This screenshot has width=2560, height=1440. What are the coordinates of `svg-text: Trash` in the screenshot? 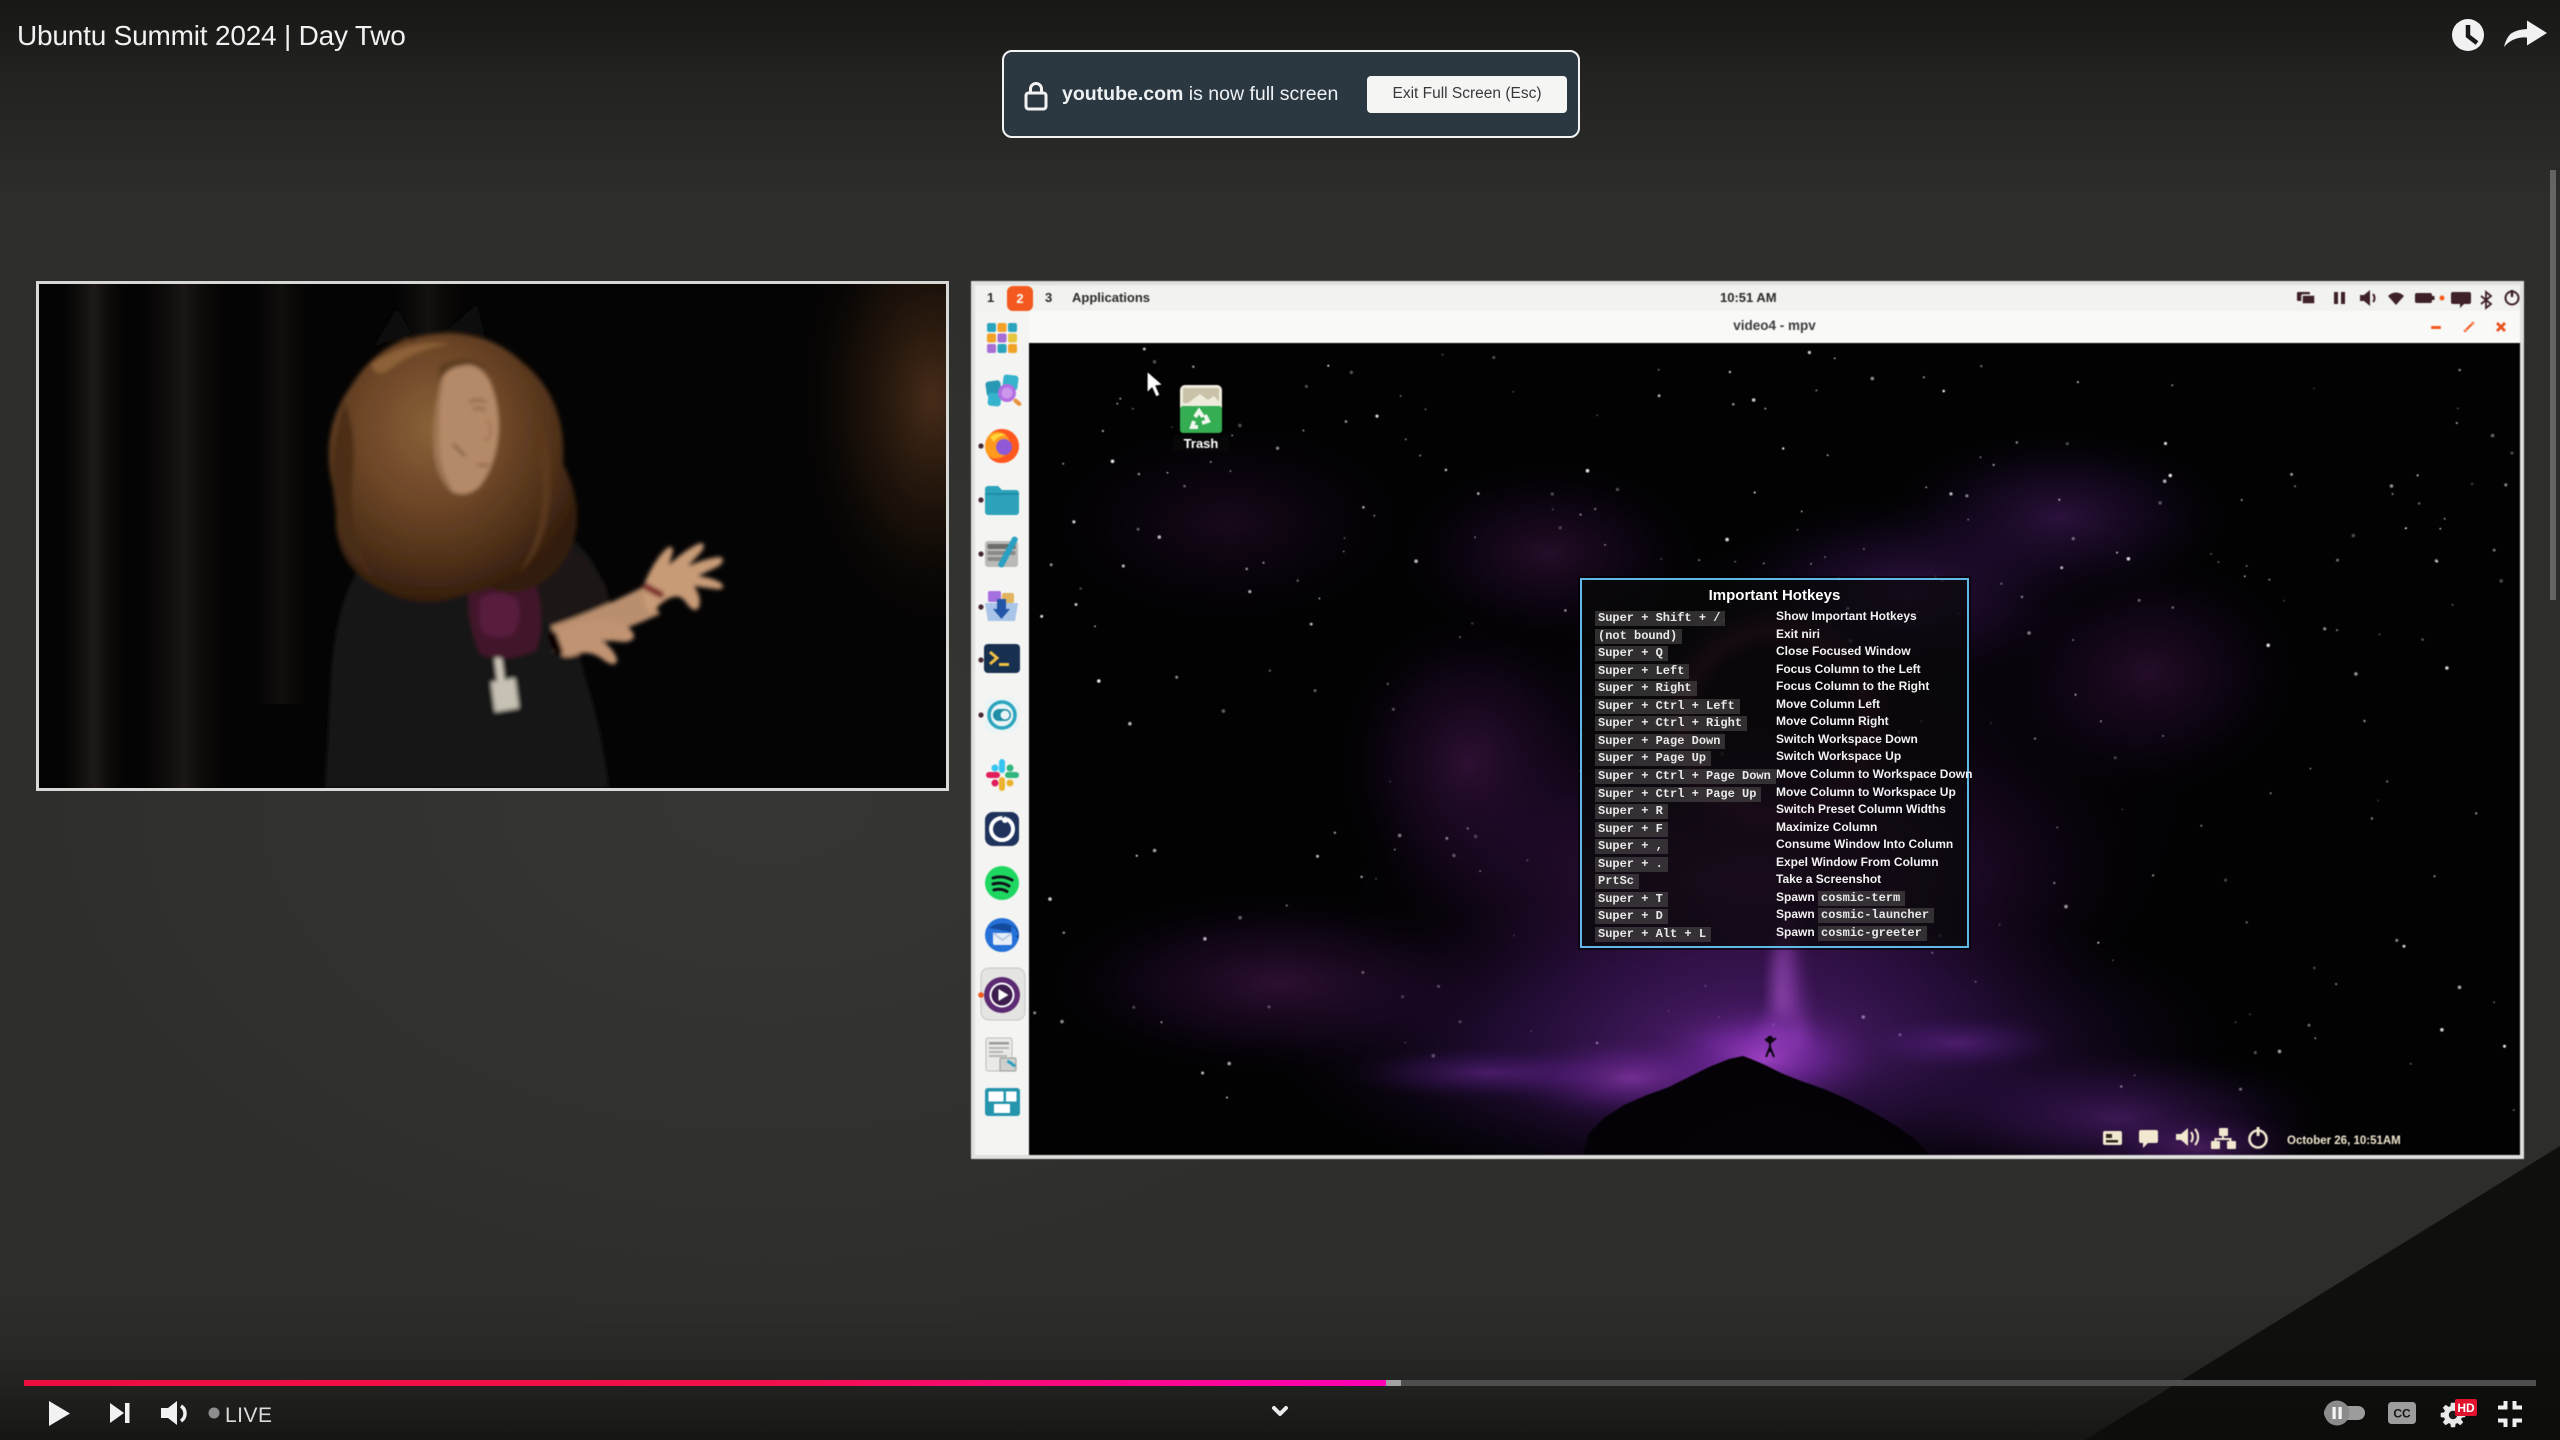 It's located at (1201, 443).